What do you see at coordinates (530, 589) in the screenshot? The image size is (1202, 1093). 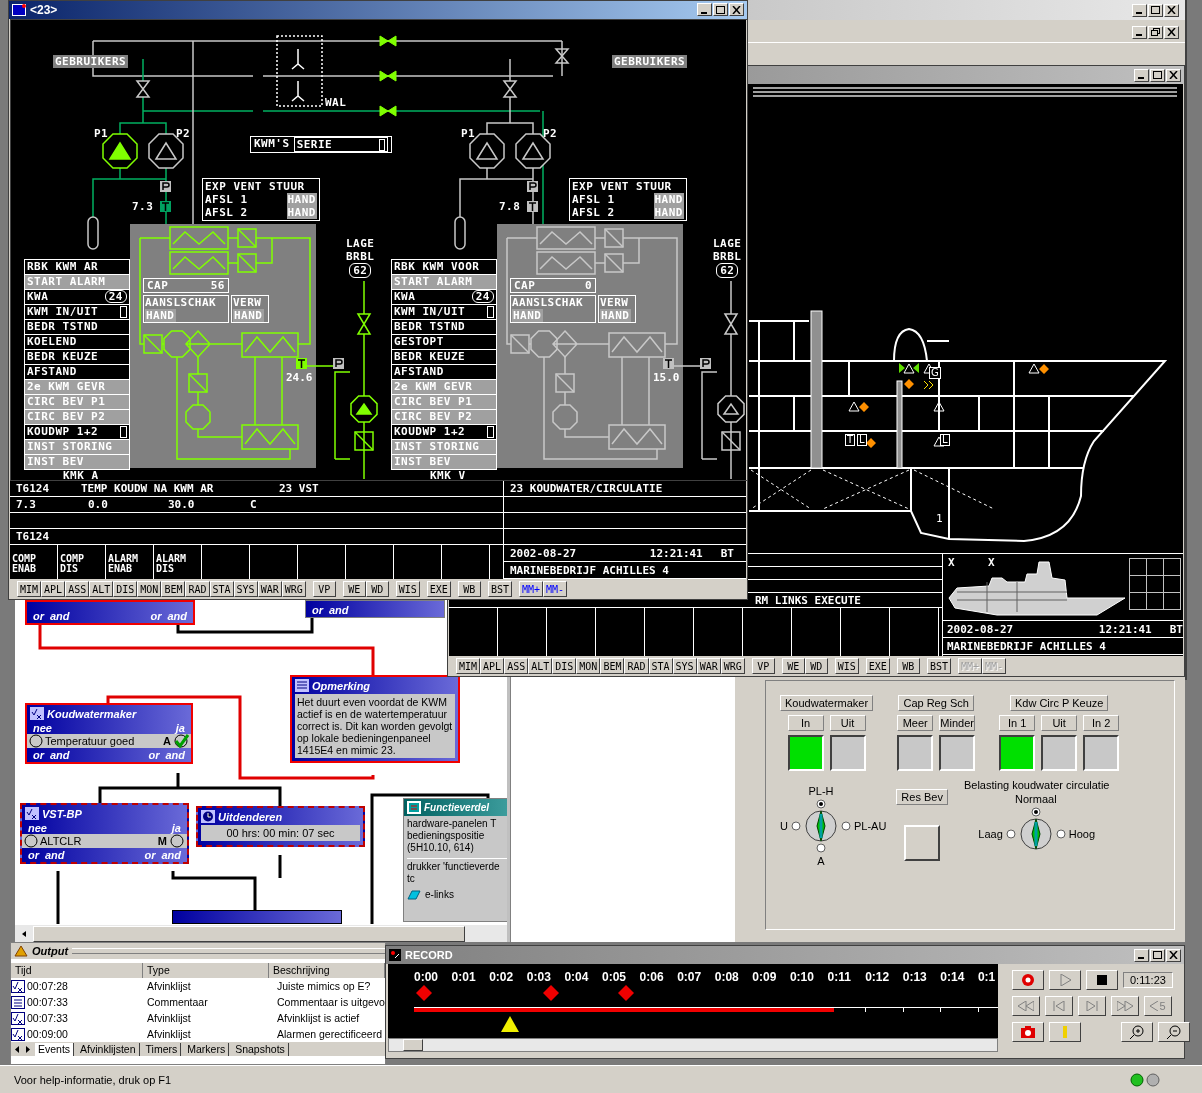 I see `nav-key: MM+` at bounding box center [530, 589].